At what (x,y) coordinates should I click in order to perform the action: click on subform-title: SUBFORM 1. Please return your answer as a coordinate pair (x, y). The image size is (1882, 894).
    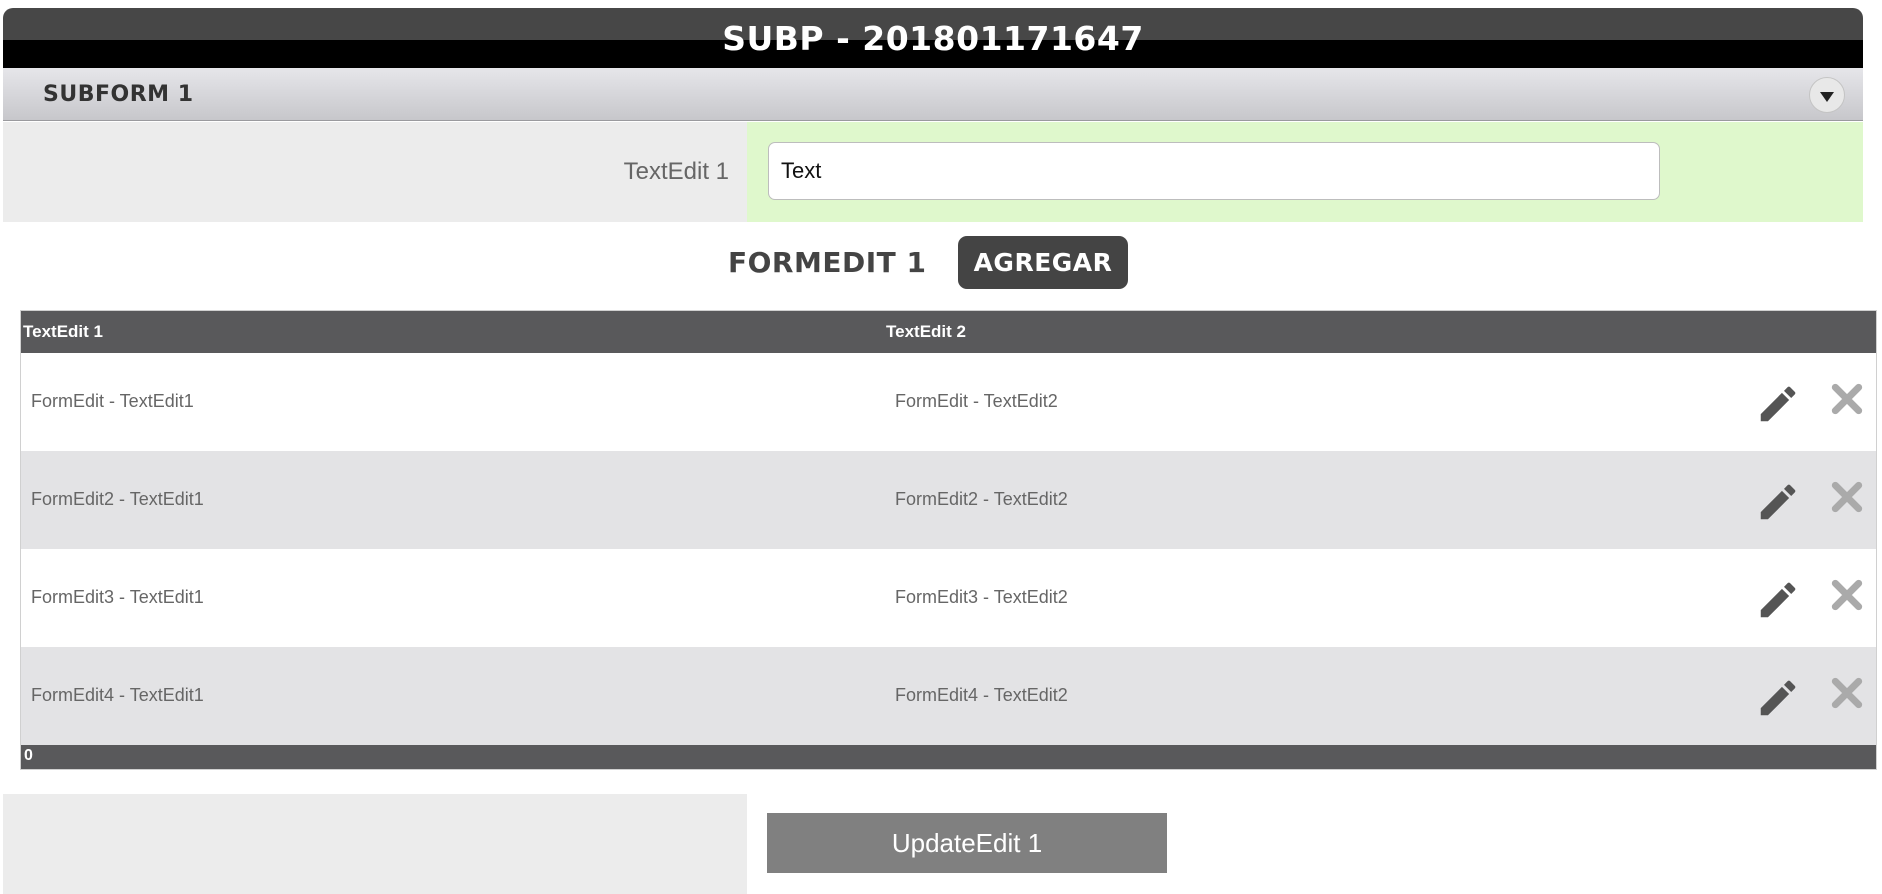
    Looking at the image, I should click on (118, 94).